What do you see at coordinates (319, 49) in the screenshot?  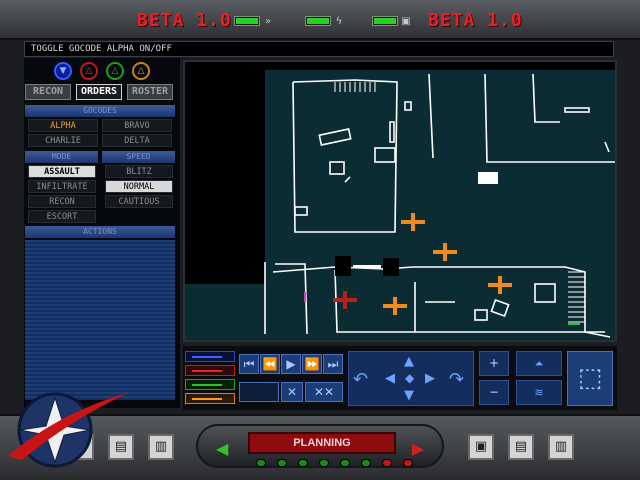 I see `message-bar: TOGGLE GOCODE ALPHA ON/OFF` at bounding box center [319, 49].